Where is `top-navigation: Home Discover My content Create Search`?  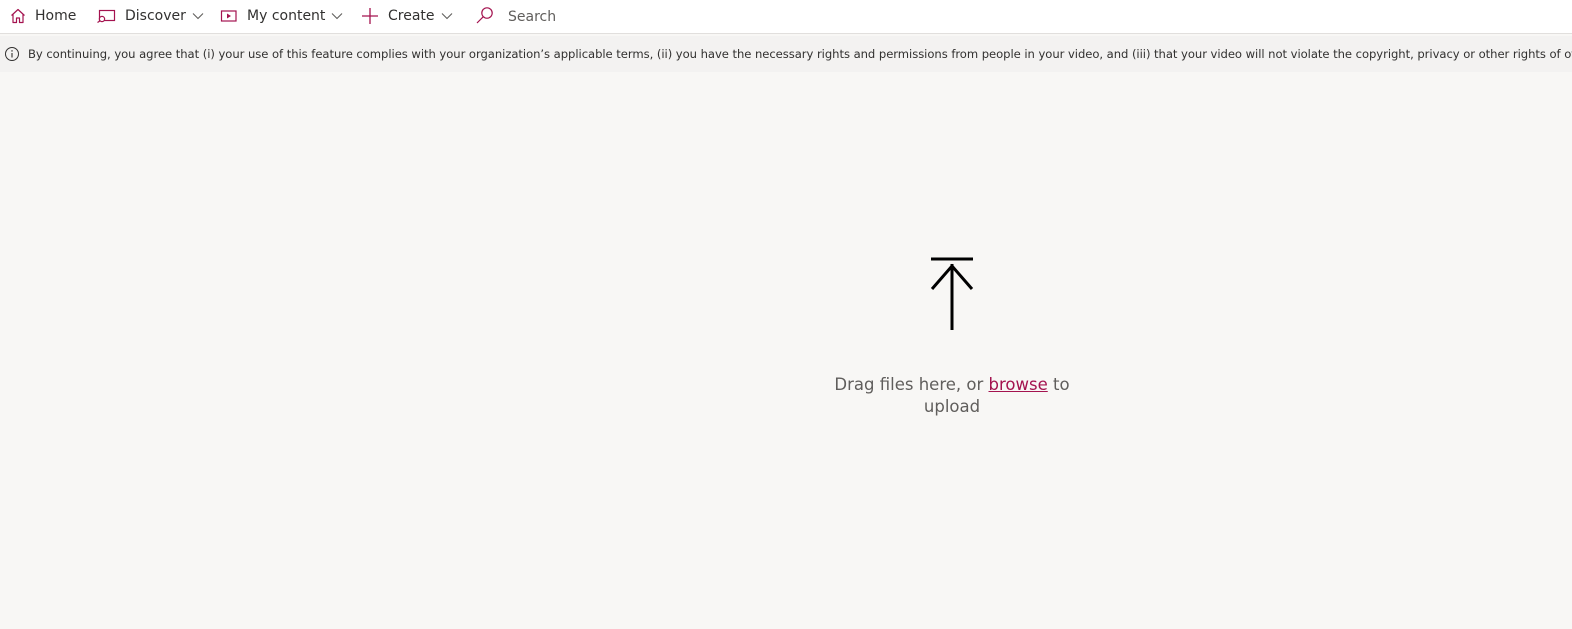
top-navigation: Home Discover My content Create Search is located at coordinates (786, 17).